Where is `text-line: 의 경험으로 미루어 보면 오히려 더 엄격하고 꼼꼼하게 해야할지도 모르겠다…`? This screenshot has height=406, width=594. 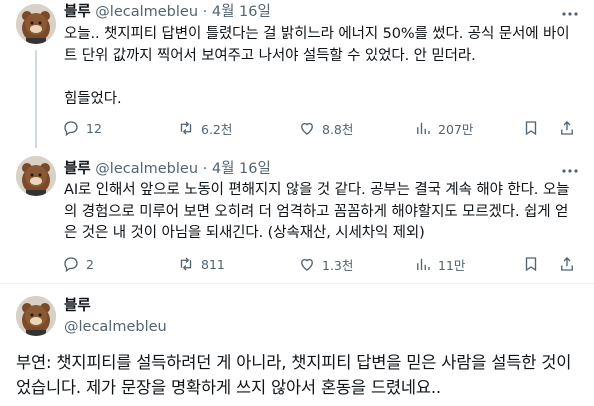
text-line: 의 경험으로 미루어 보면 오히려 더 엄격하고 꼼꼼하게 해야할지도 모르겠다… is located at coordinates (316, 211).